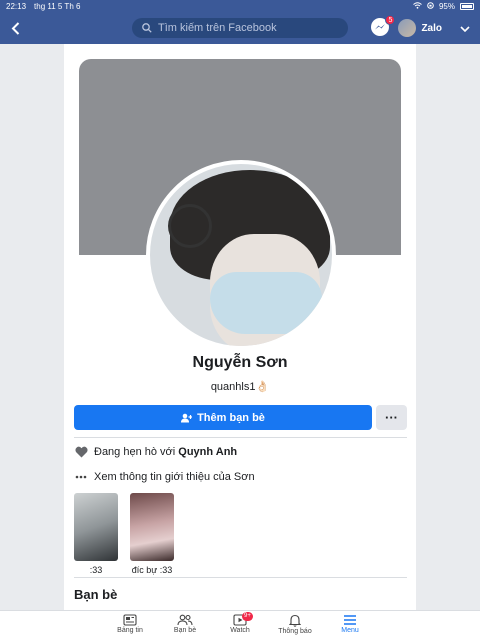 This screenshot has width=480, height=640. Describe the element at coordinates (350, 630) in the screenshot. I see `tab-label: Menu` at that location.